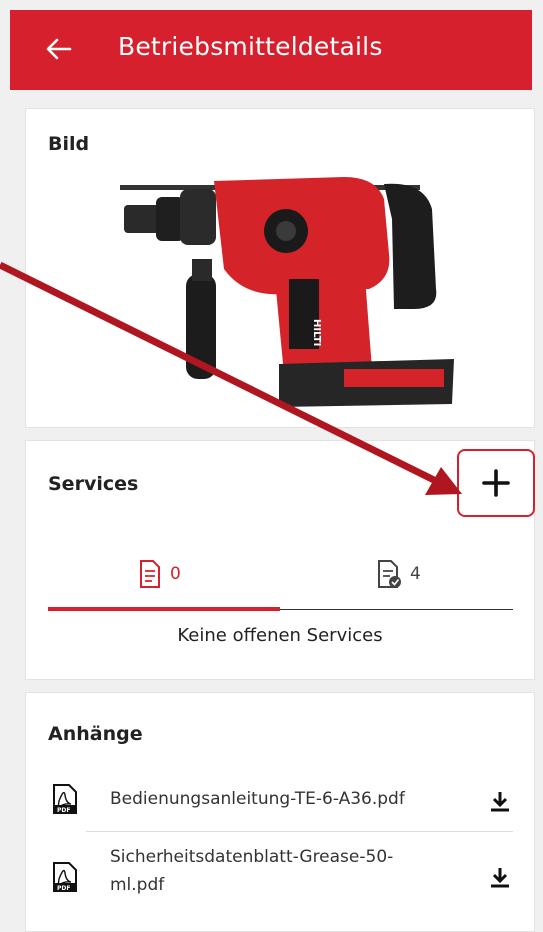 The image size is (543, 932). I want to click on services-title: Services, so click(93, 484).